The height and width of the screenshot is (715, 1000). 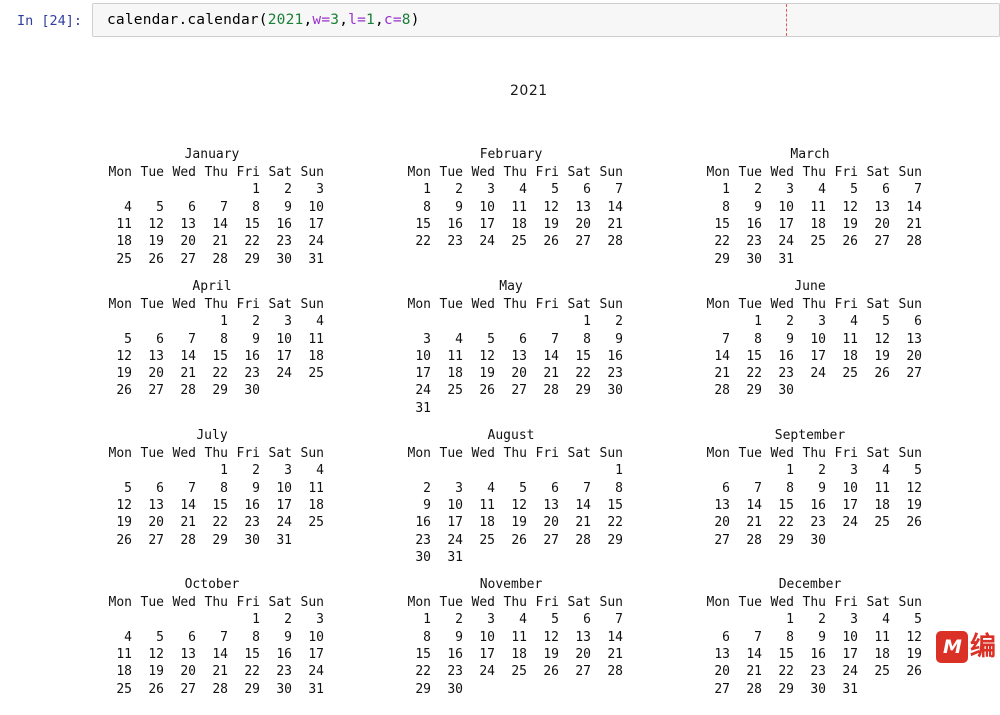 What do you see at coordinates (220, 655) in the screenshot?
I see `calendar-day-cell: 14` at bounding box center [220, 655].